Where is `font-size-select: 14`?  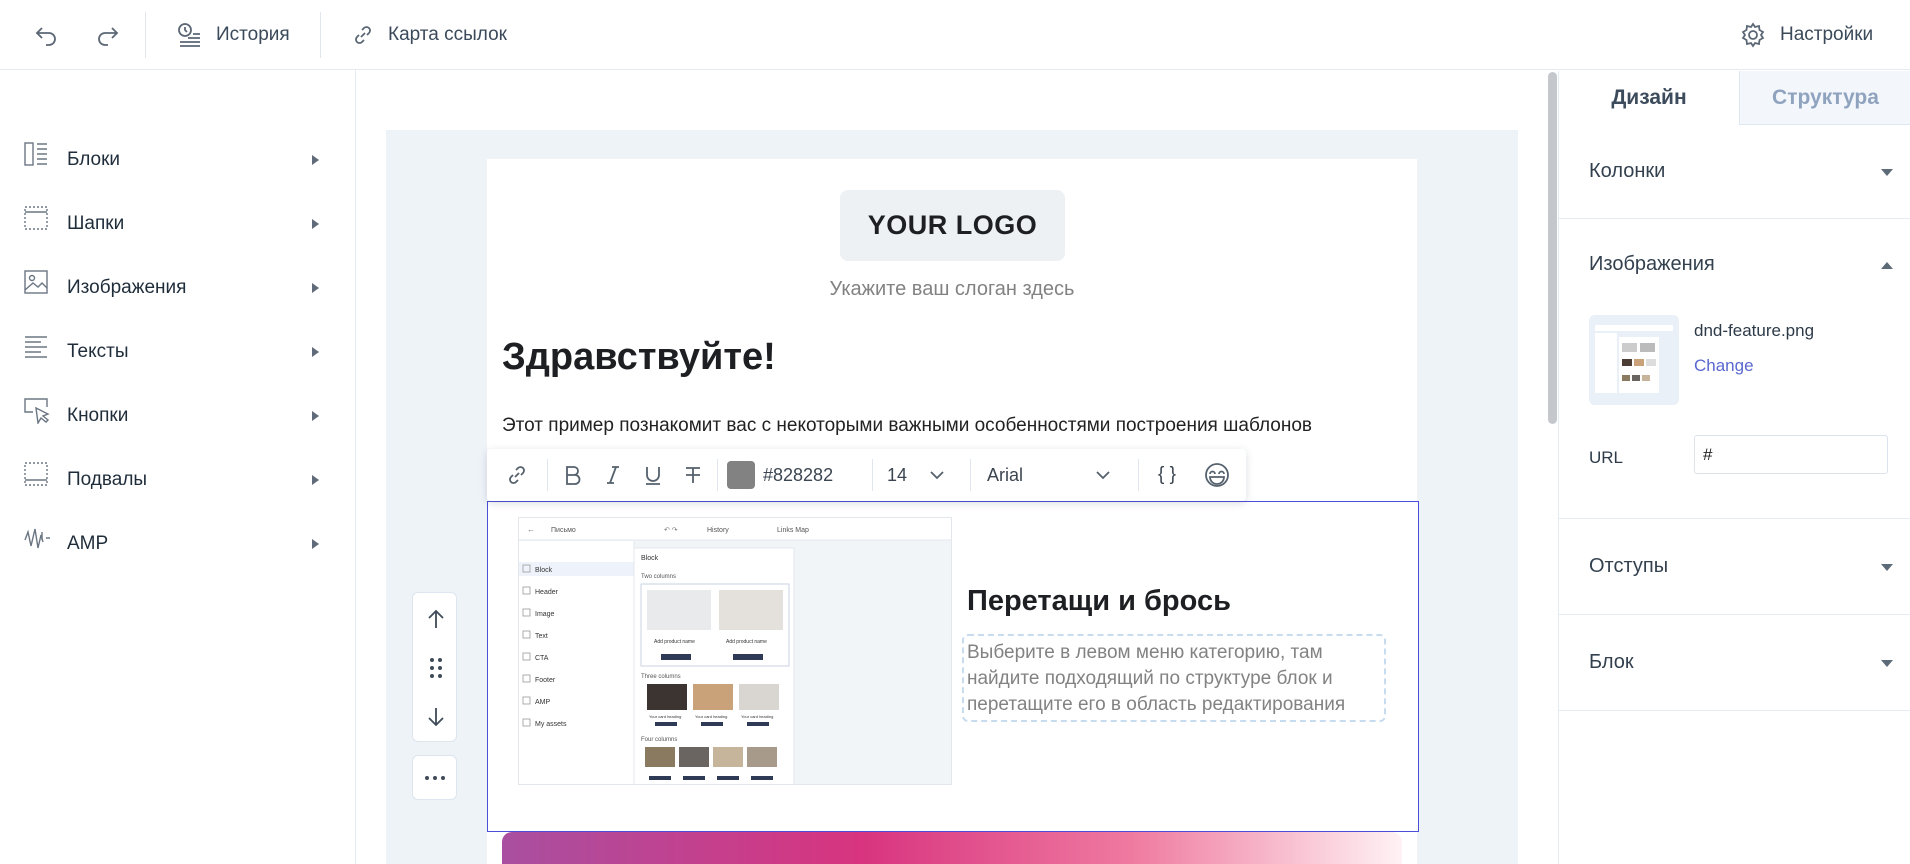 font-size-select: 14 is located at coordinates (924, 475).